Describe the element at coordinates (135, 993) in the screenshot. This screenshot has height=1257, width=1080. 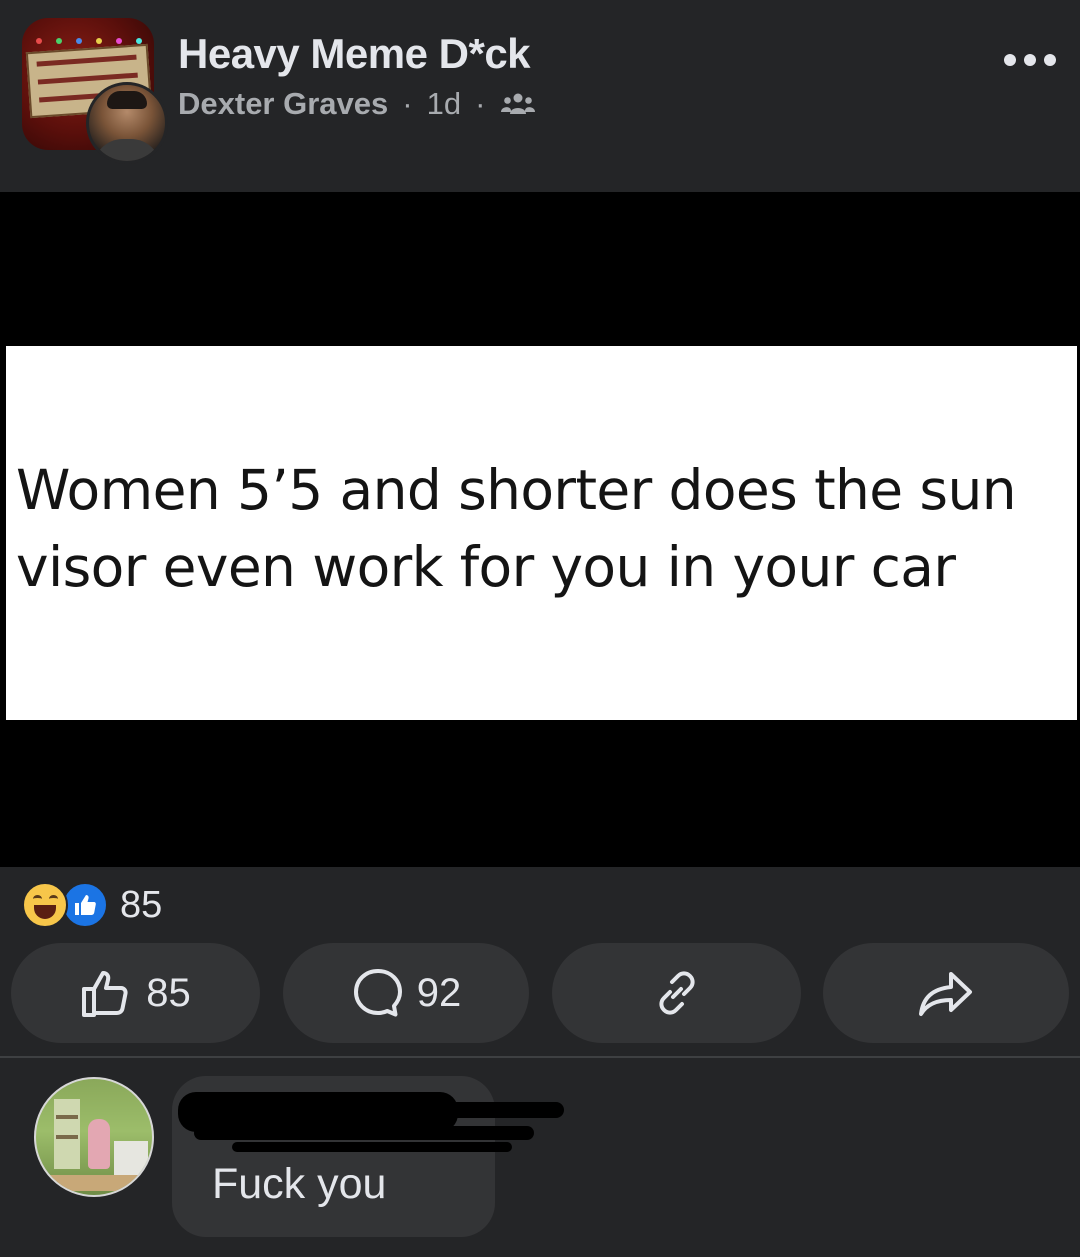
I see `like-button: 85` at that location.